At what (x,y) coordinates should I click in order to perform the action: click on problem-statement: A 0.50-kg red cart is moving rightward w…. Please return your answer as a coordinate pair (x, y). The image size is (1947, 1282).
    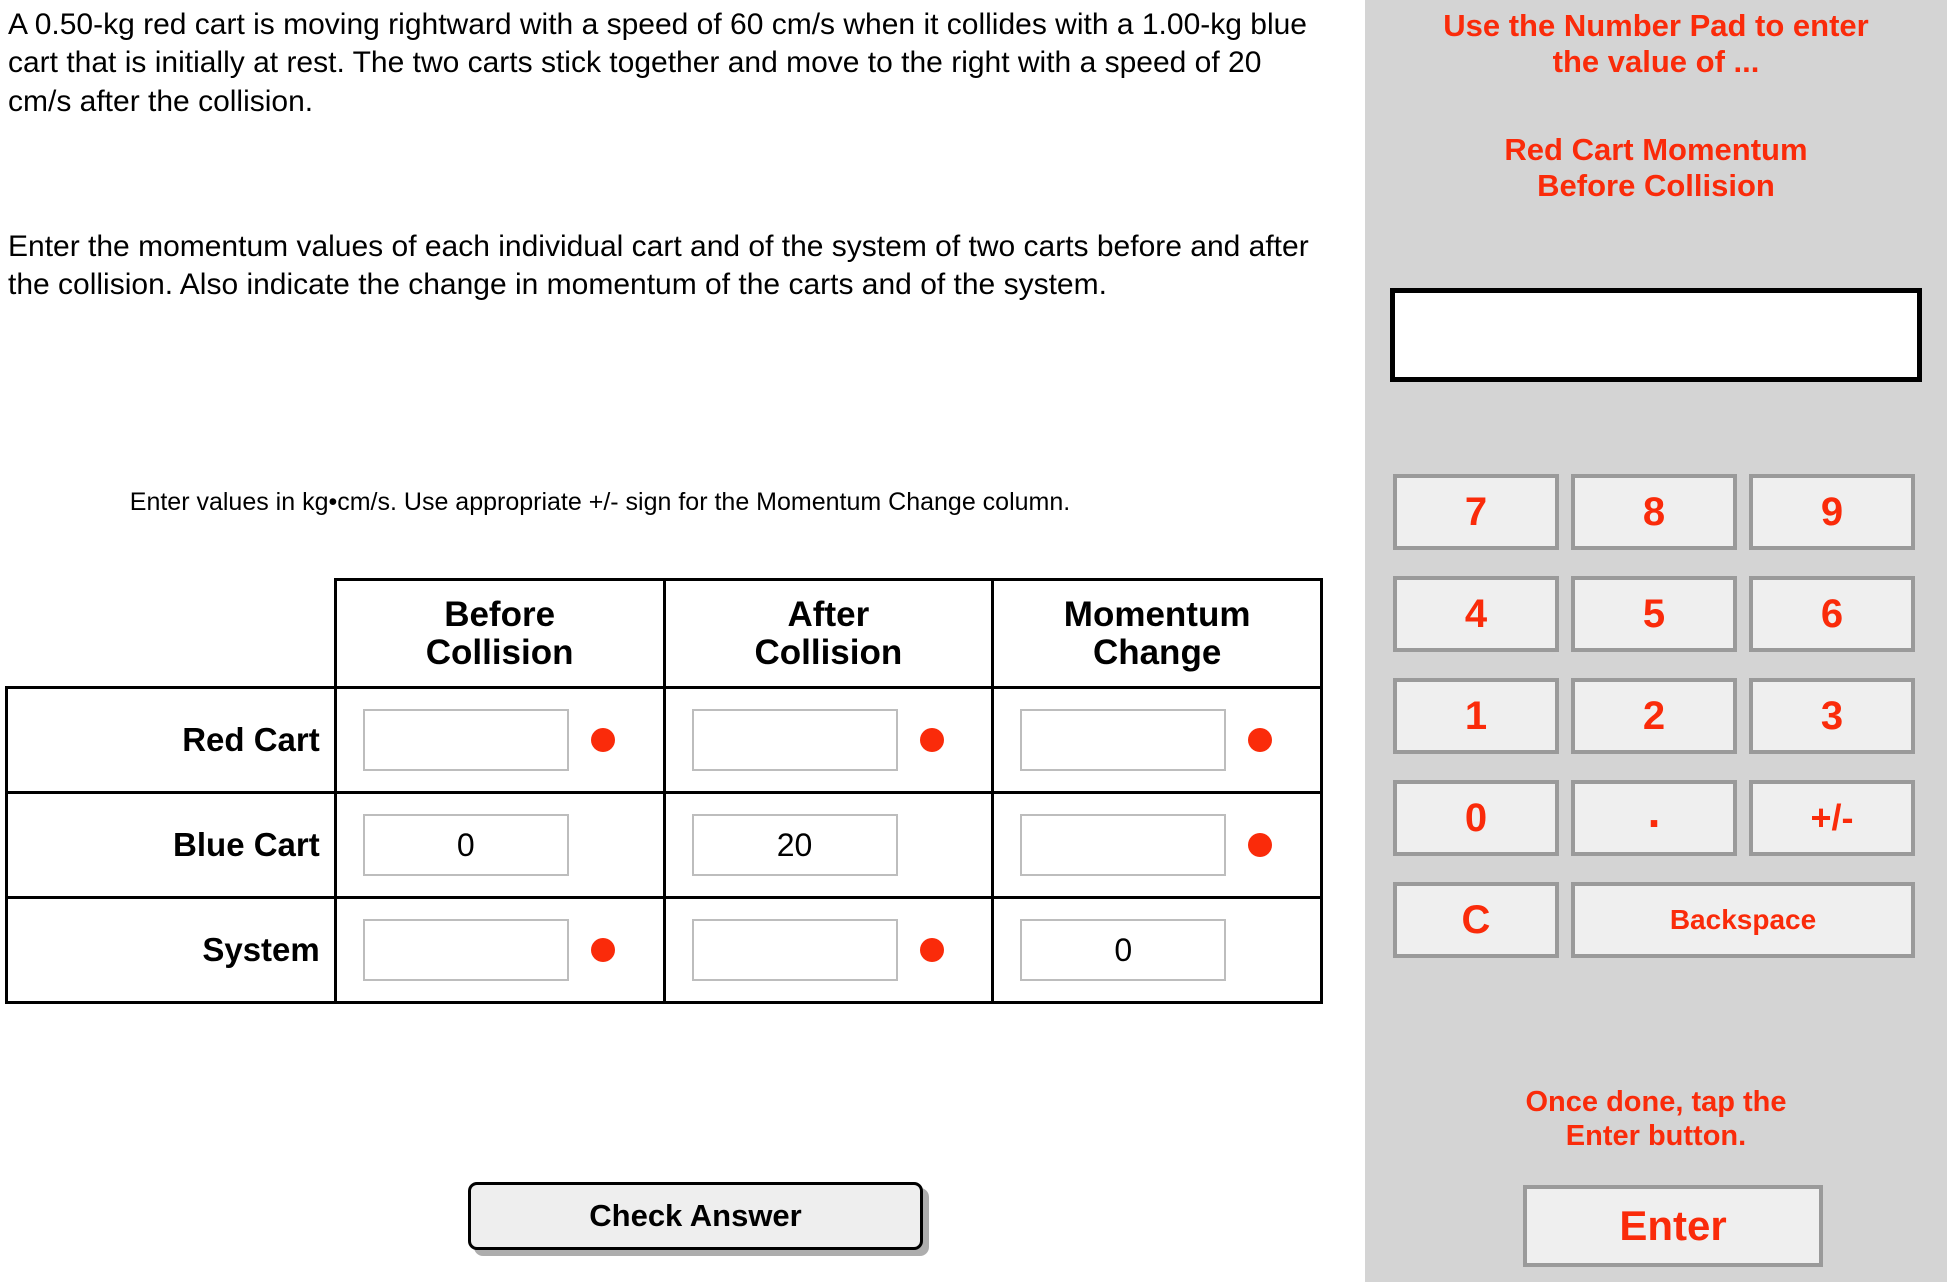
    Looking at the image, I should click on (657, 63).